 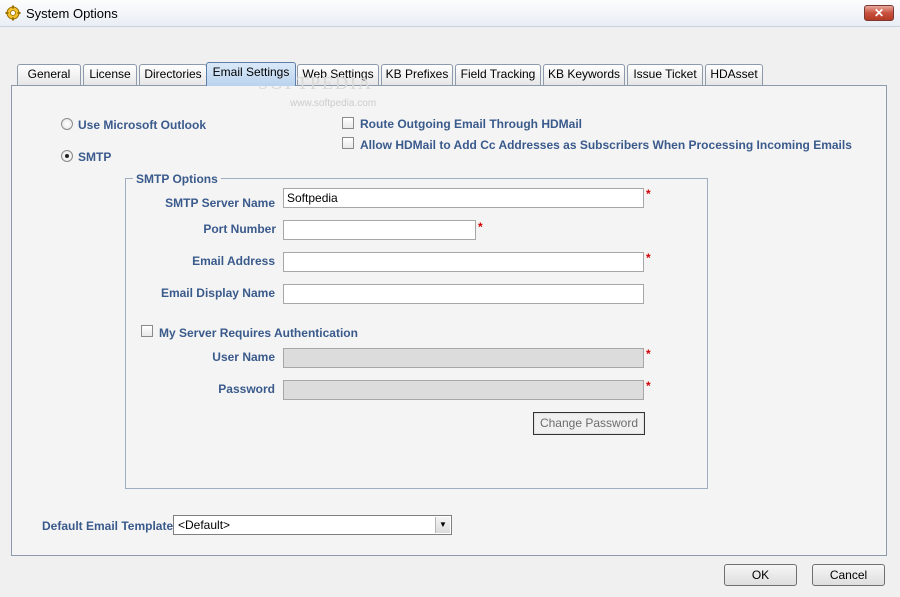 What do you see at coordinates (463, 358) in the screenshot?
I see `username-input` at bounding box center [463, 358].